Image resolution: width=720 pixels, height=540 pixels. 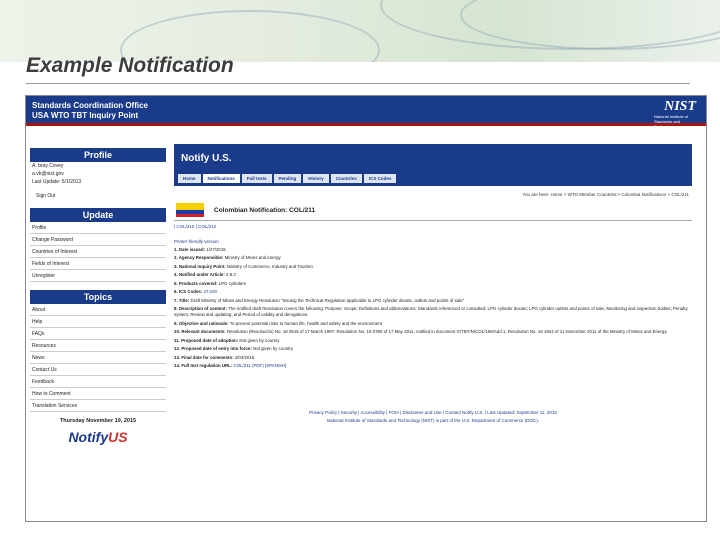 I want to click on field-value: COL/211 (PDF) [SPANISH], so click(x=259, y=365).